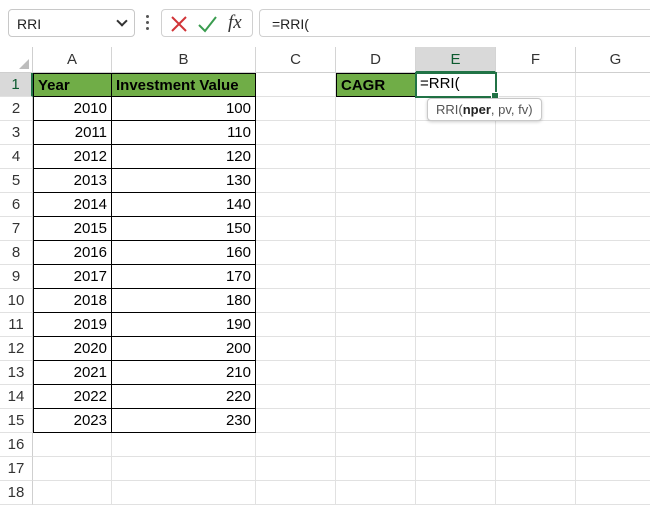  What do you see at coordinates (16, 493) in the screenshot?
I see `row-header-18: 18` at bounding box center [16, 493].